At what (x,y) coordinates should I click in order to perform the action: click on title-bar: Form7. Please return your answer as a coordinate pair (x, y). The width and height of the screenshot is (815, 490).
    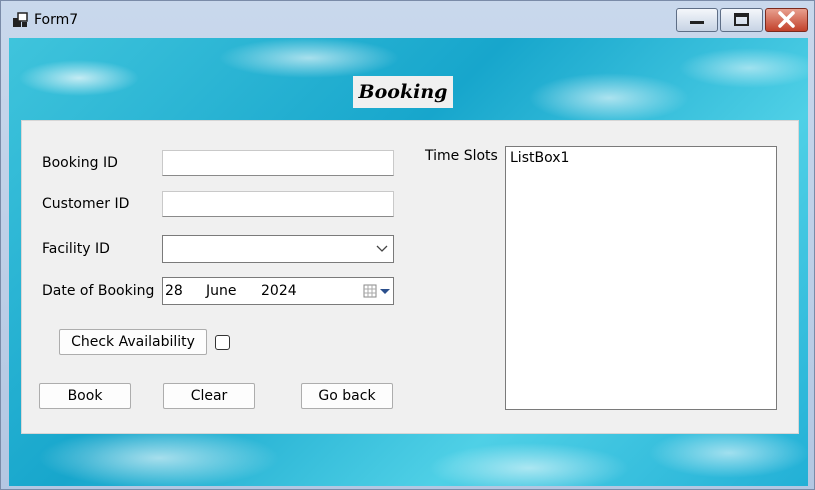
    Looking at the image, I should click on (407, 19).